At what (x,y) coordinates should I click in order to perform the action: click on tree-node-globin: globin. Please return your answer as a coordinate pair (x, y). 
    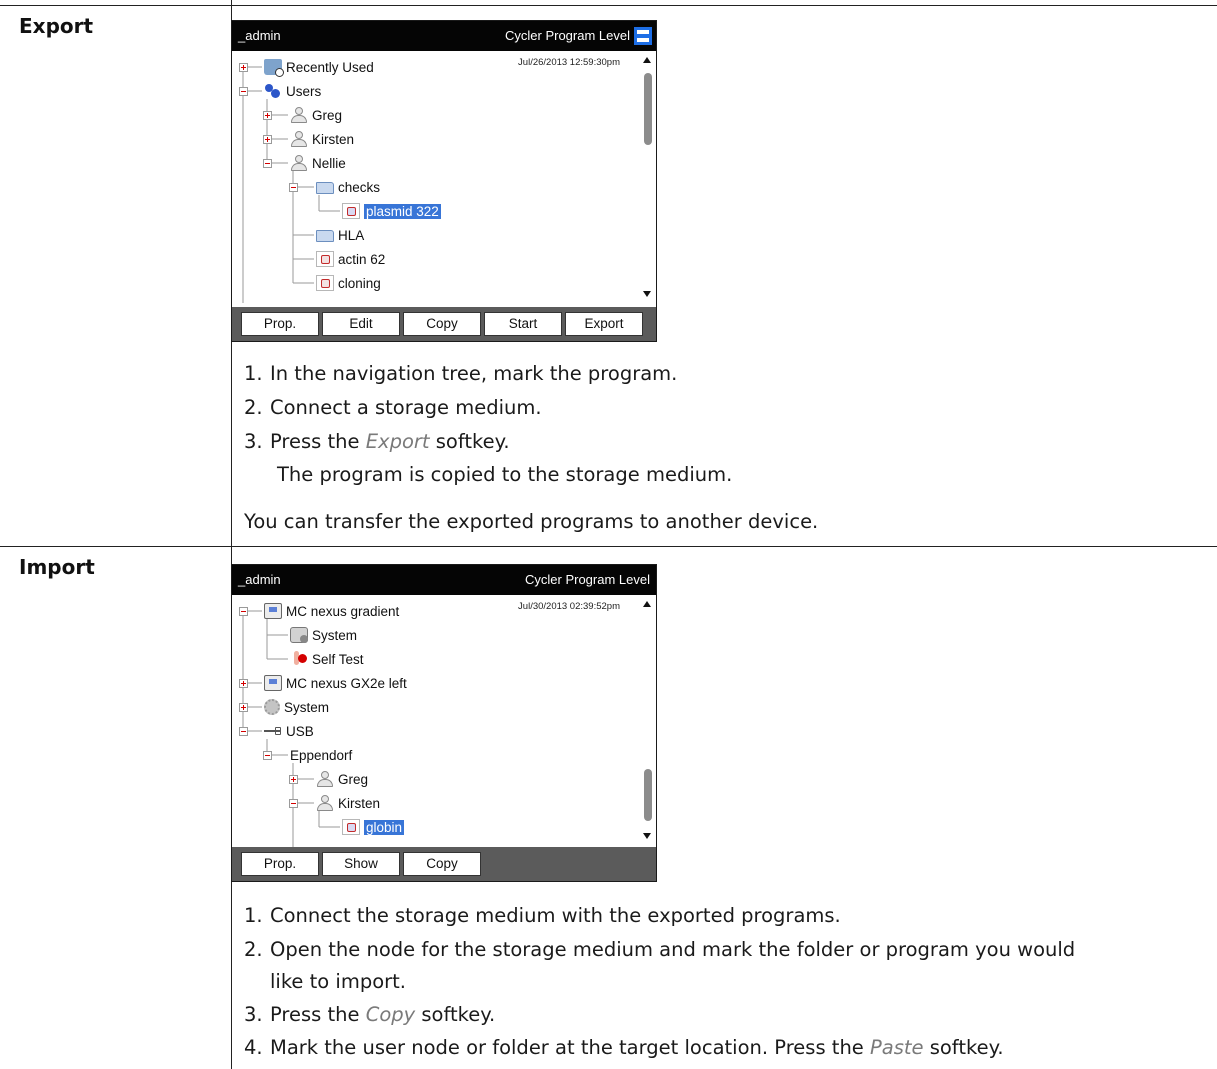
    Looking at the image, I should click on (373, 827).